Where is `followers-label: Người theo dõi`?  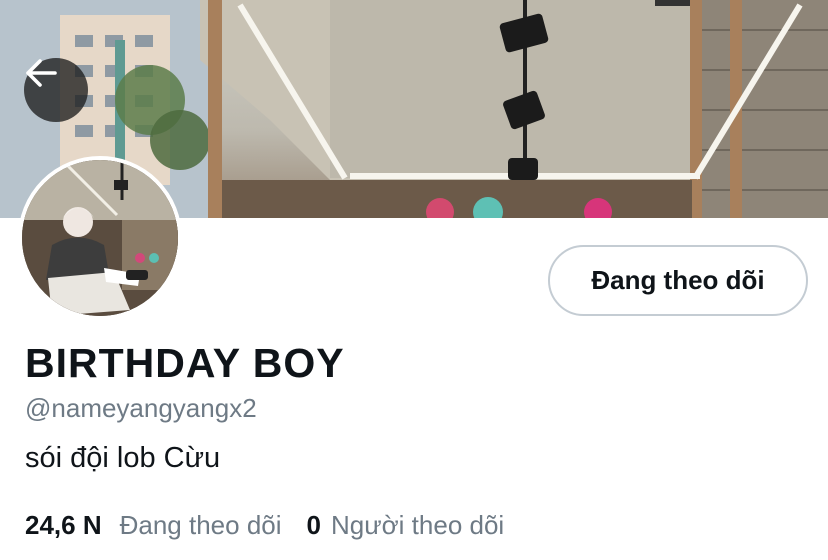
followers-label: Người theo dõi is located at coordinates (417, 525).